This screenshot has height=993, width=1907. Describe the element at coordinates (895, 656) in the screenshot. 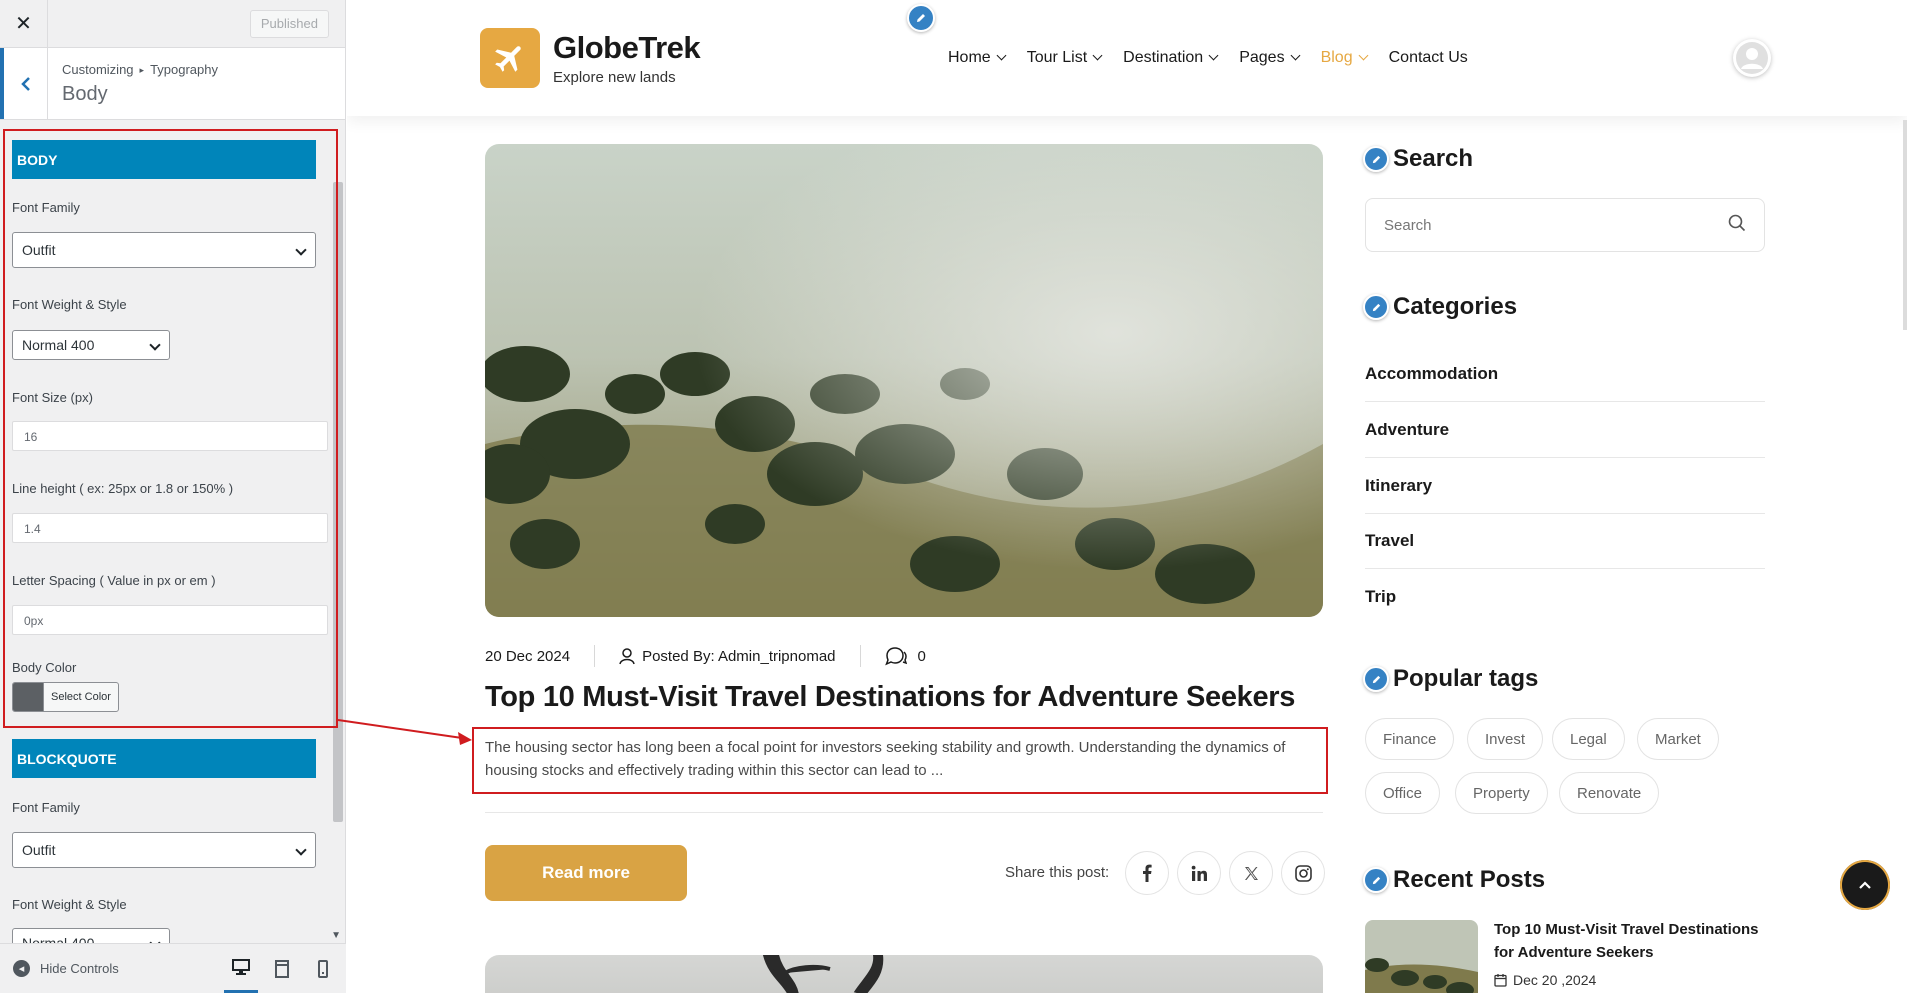

I see `comments-icon` at that location.